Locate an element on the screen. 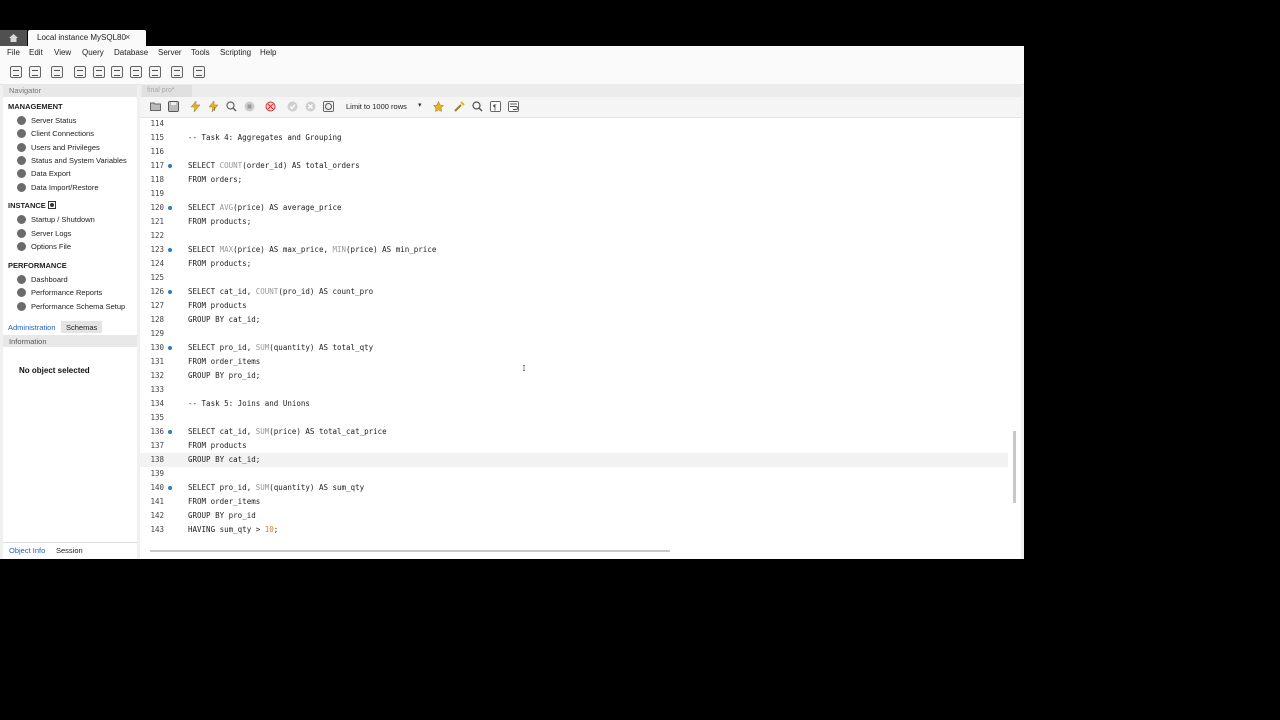 This screenshot has width=1280, height=720. warning-icon is located at coordinates (21, 233).